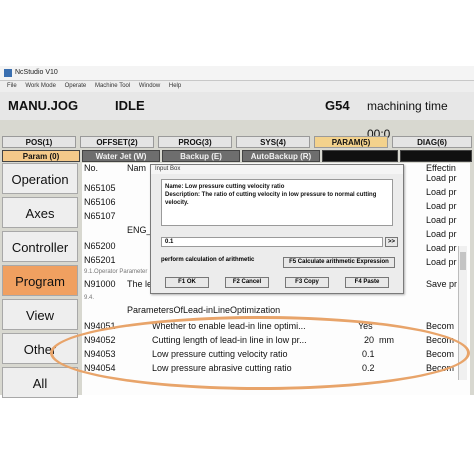 This screenshot has width=474, height=474. Describe the element at coordinates (100, 202) in the screenshot. I see `row-code-n65106: N65106` at that location.